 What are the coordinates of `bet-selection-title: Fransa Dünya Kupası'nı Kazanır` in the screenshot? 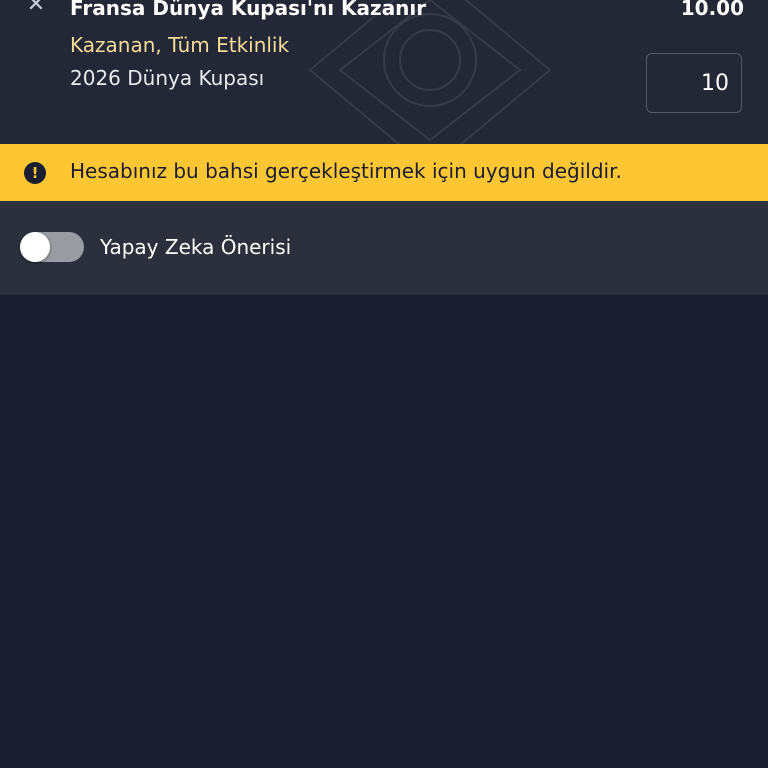 It's located at (248, 10).